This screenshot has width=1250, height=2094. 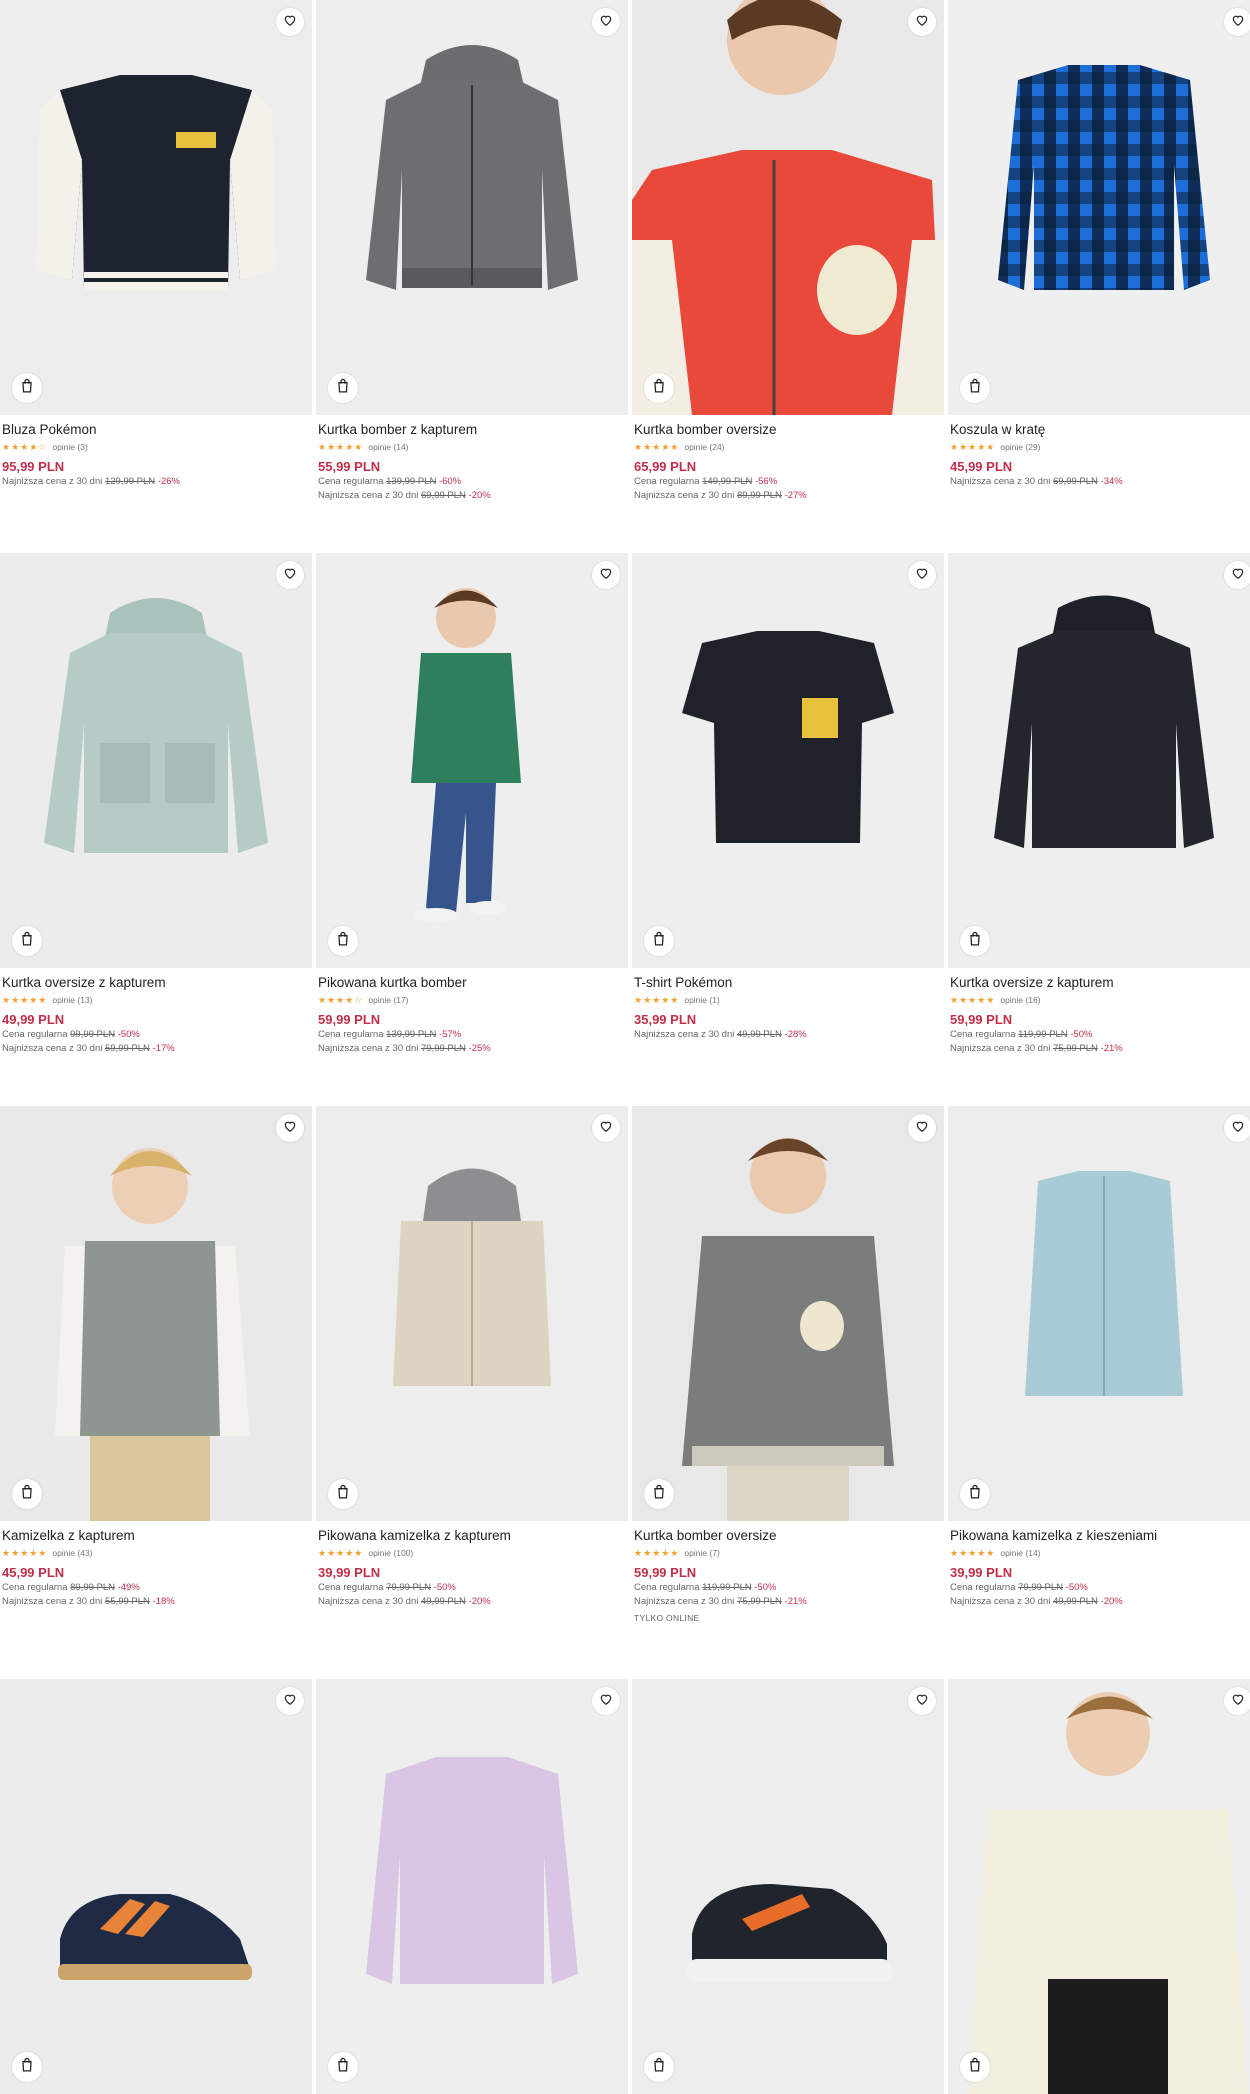 I want to click on reviews-count: opinie (17), so click(x=388, y=1000).